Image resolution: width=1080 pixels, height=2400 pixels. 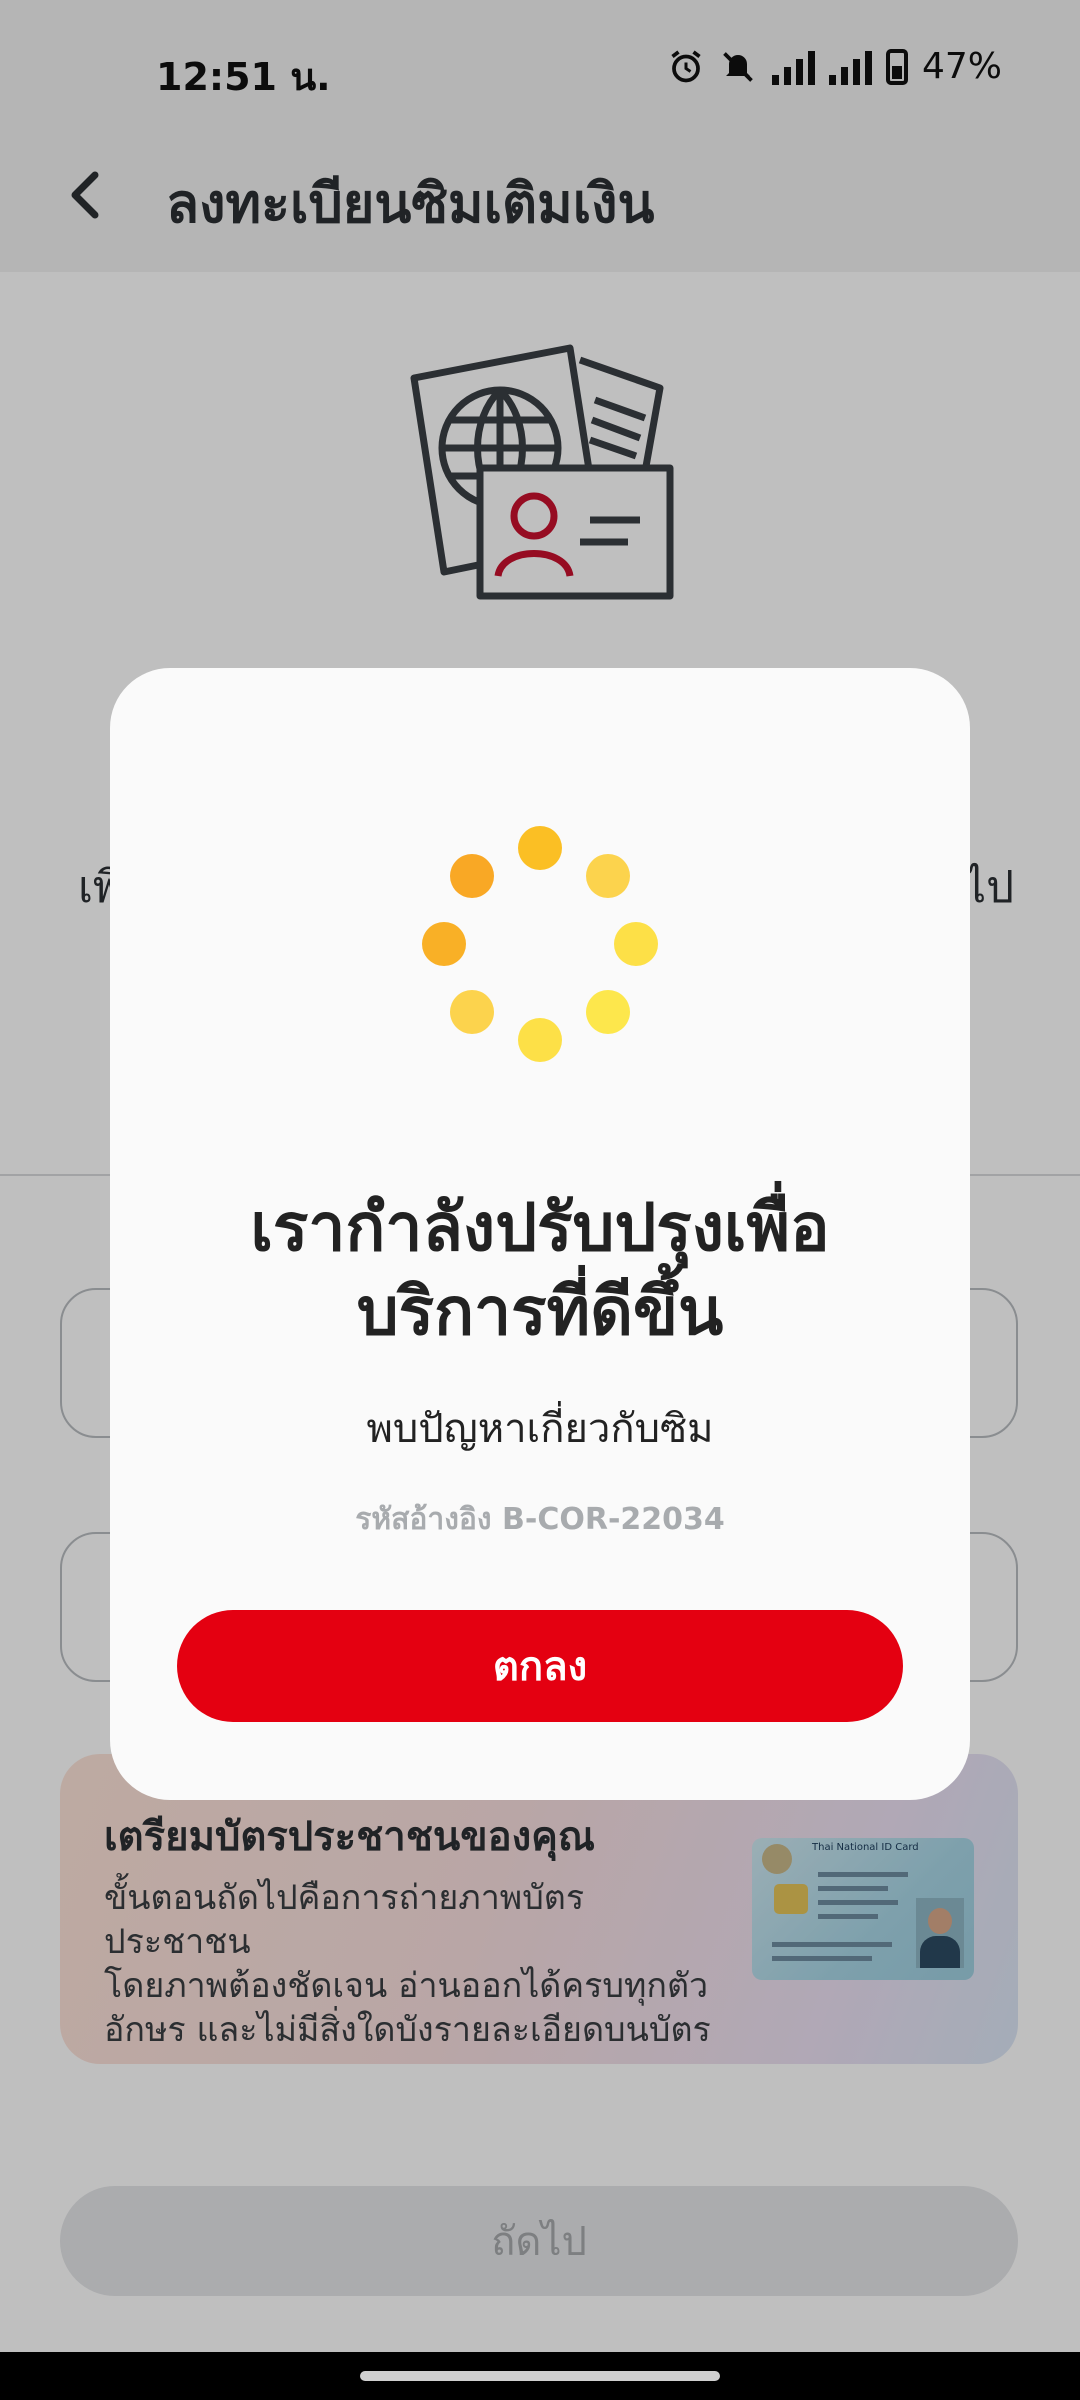 I want to click on ok-button: ตกลง, so click(x=540, y=1666).